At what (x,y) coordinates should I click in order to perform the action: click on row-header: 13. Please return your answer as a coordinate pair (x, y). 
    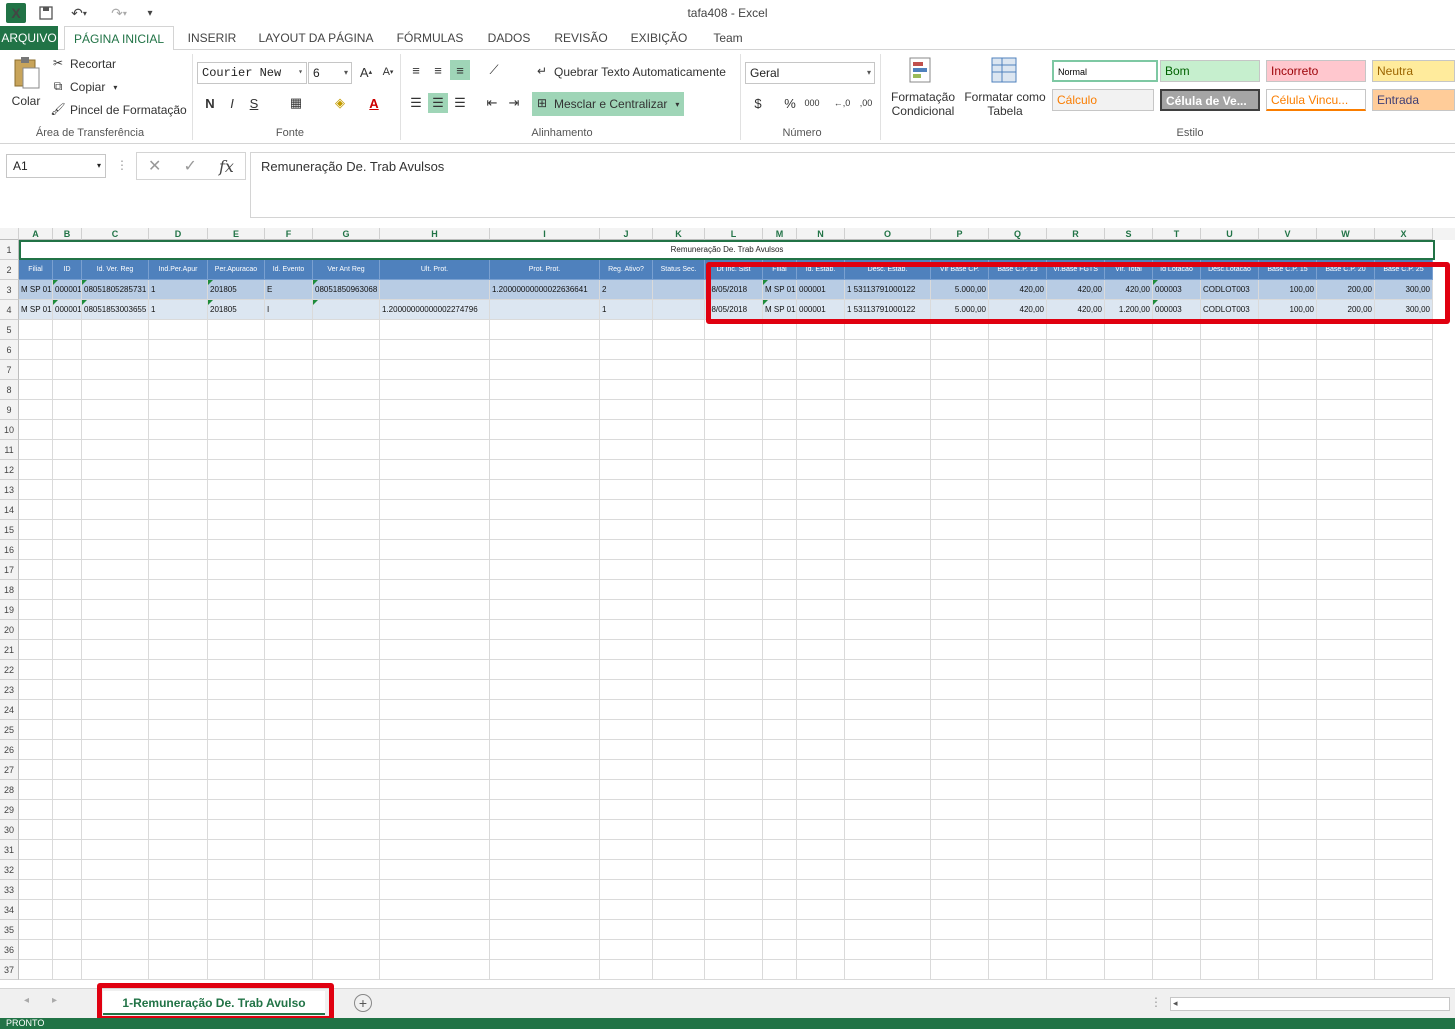
    Looking at the image, I should click on (9, 490).